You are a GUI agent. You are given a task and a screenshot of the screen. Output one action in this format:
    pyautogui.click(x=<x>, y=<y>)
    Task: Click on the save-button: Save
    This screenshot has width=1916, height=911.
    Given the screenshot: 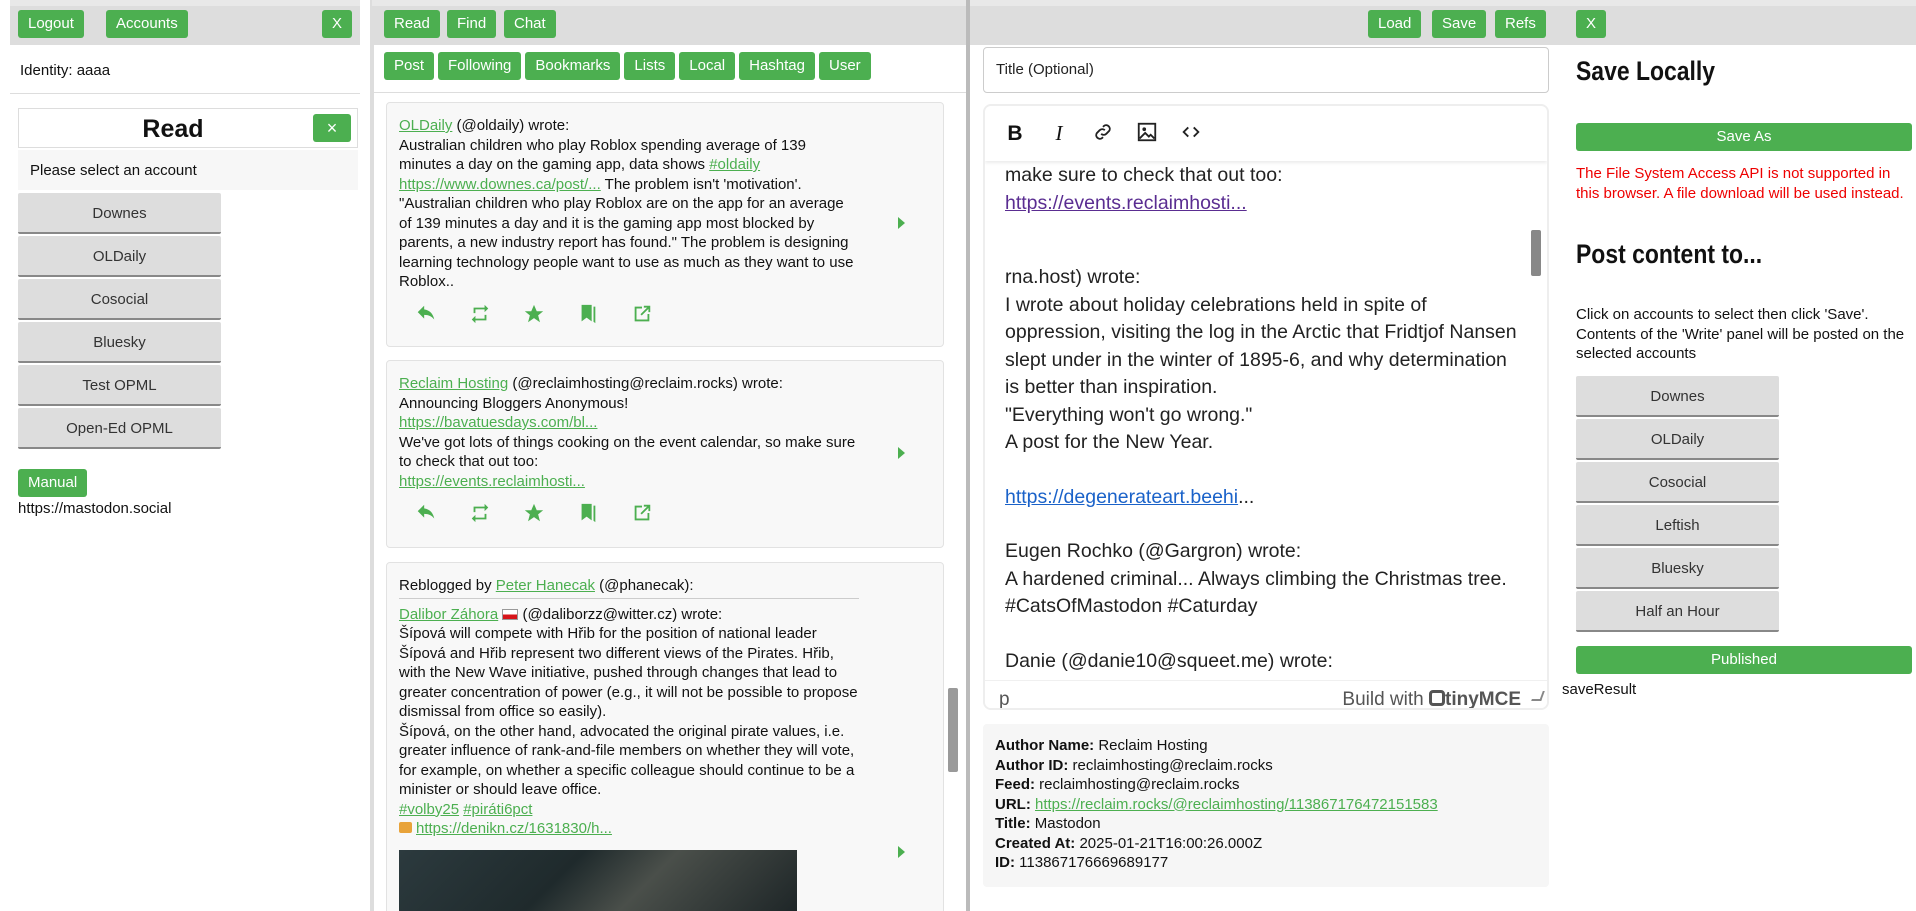 What is the action you would take?
    pyautogui.click(x=1459, y=24)
    